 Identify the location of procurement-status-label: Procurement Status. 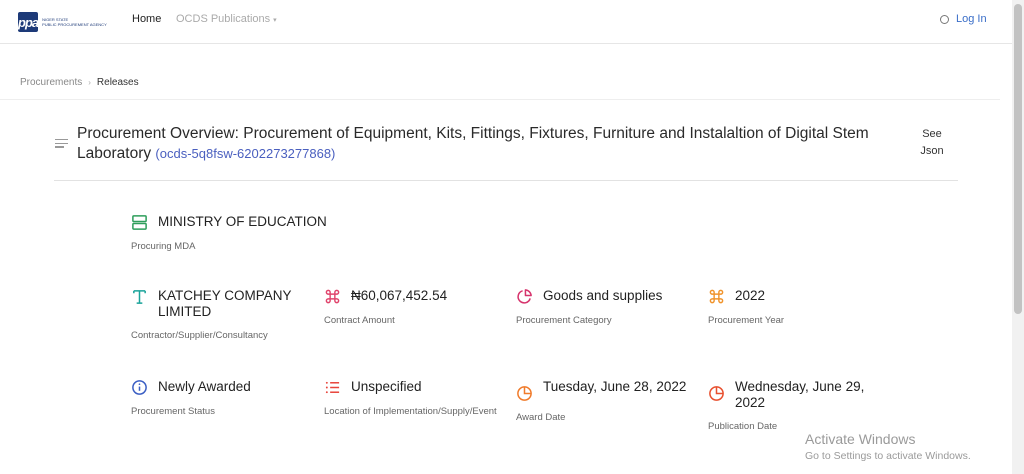
(173, 411).